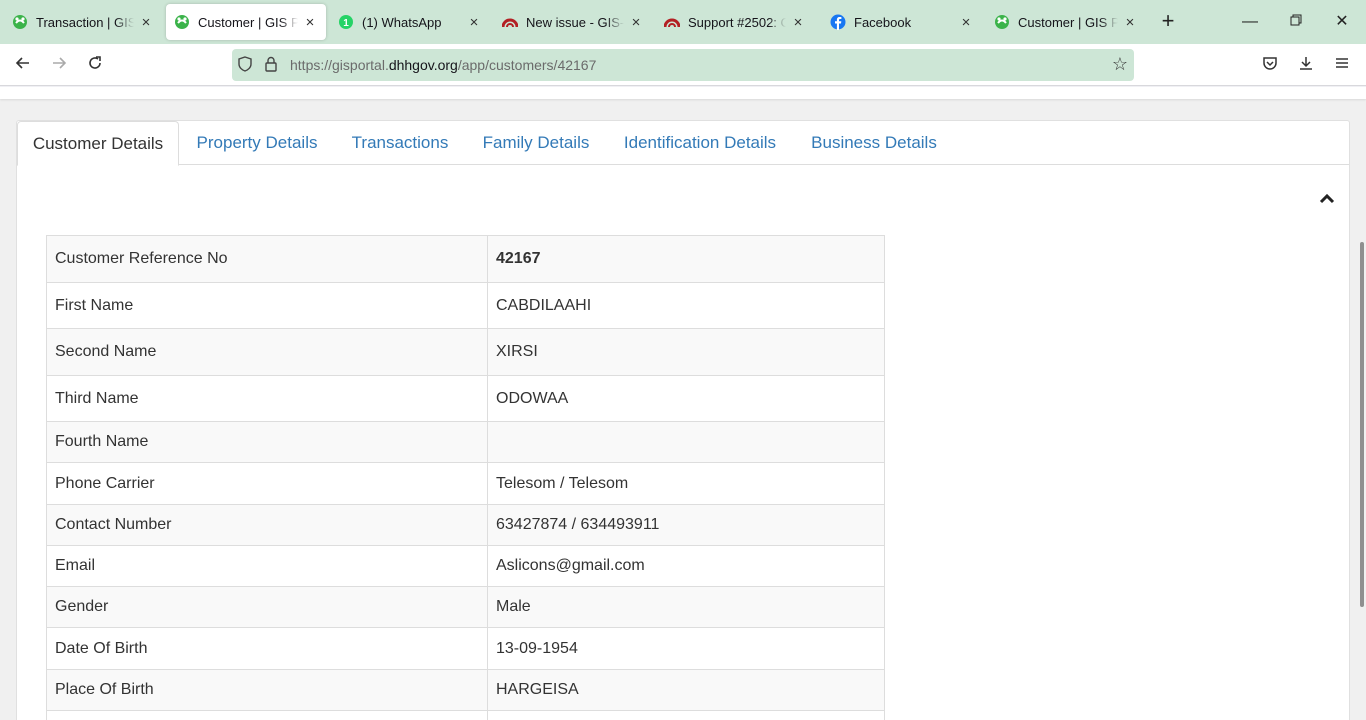  Describe the element at coordinates (686, 566) in the screenshot. I see `row-value: Aslicons@gmail.com` at that location.